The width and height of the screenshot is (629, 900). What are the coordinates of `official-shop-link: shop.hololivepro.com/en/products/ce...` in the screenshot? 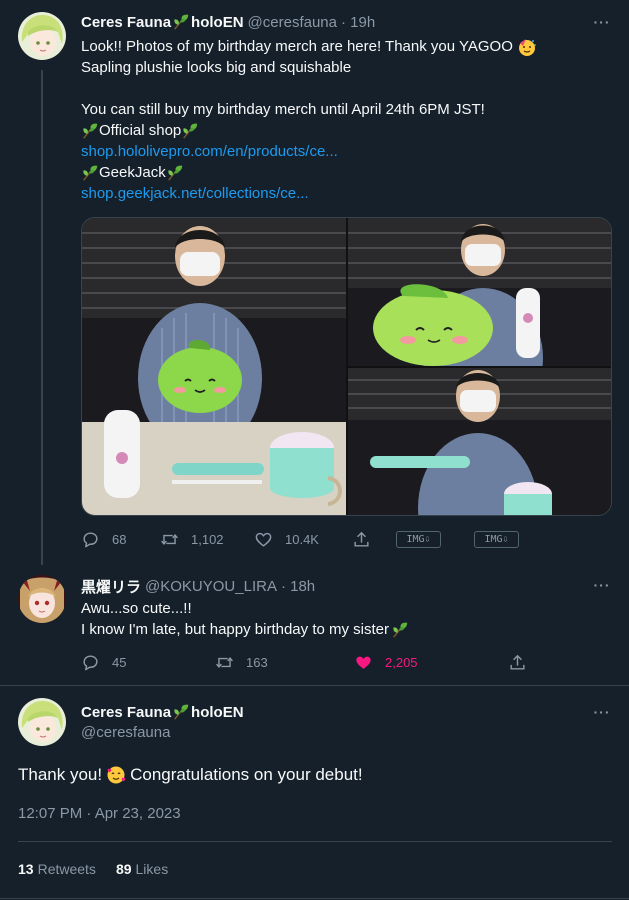 It's located at (341, 151).